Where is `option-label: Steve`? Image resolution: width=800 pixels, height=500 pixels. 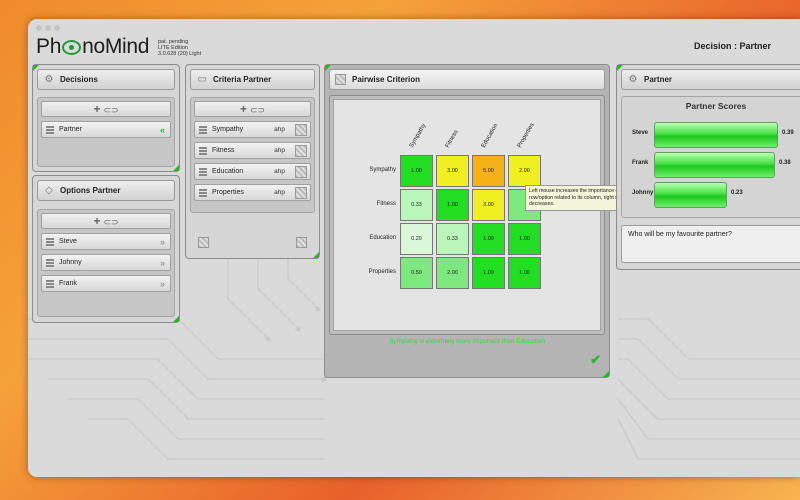 option-label: Steve is located at coordinates (68, 241).